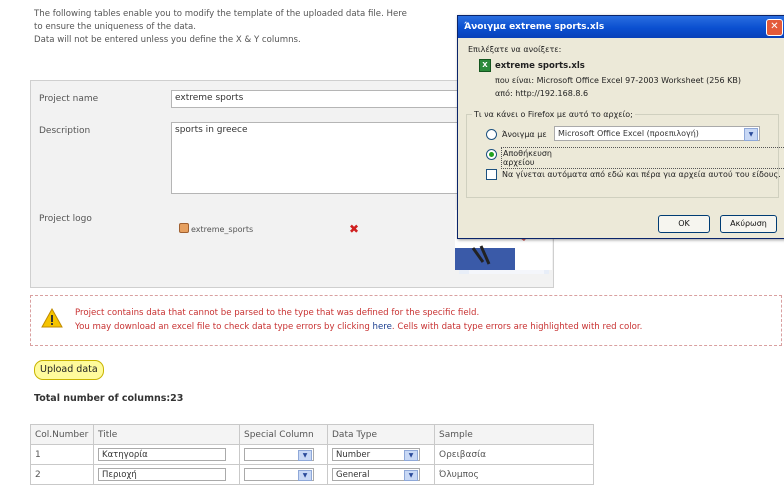  What do you see at coordinates (382, 327) in the screenshot?
I see `download-errors-link: here` at bounding box center [382, 327].